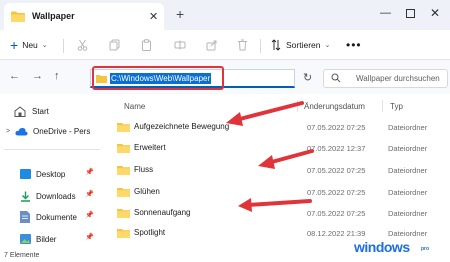 The width and height of the screenshot is (450, 262). I want to click on search-placeholder: Wallpaper durchsuchen, so click(398, 78).